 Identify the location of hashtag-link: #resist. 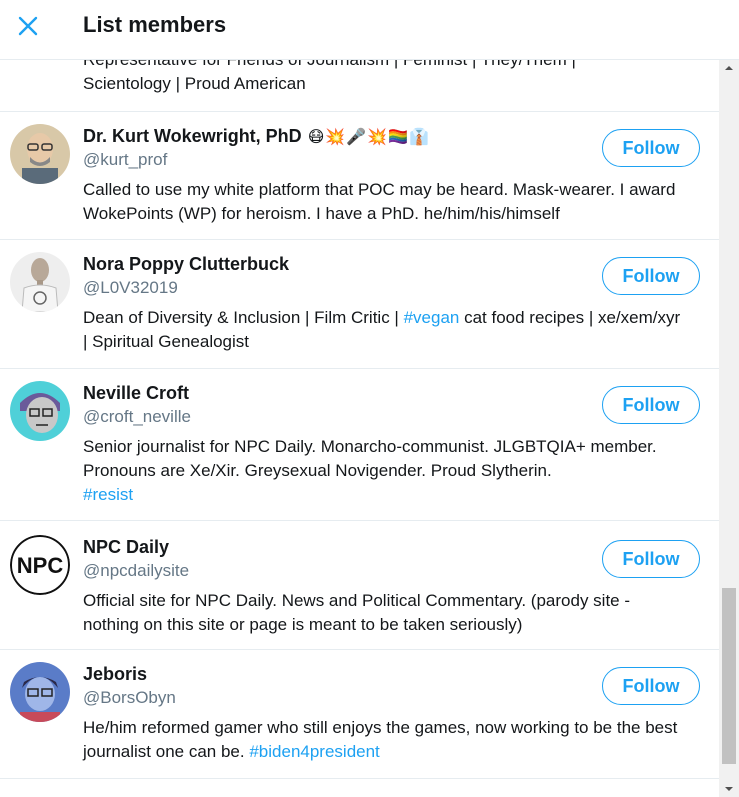
(108, 494).